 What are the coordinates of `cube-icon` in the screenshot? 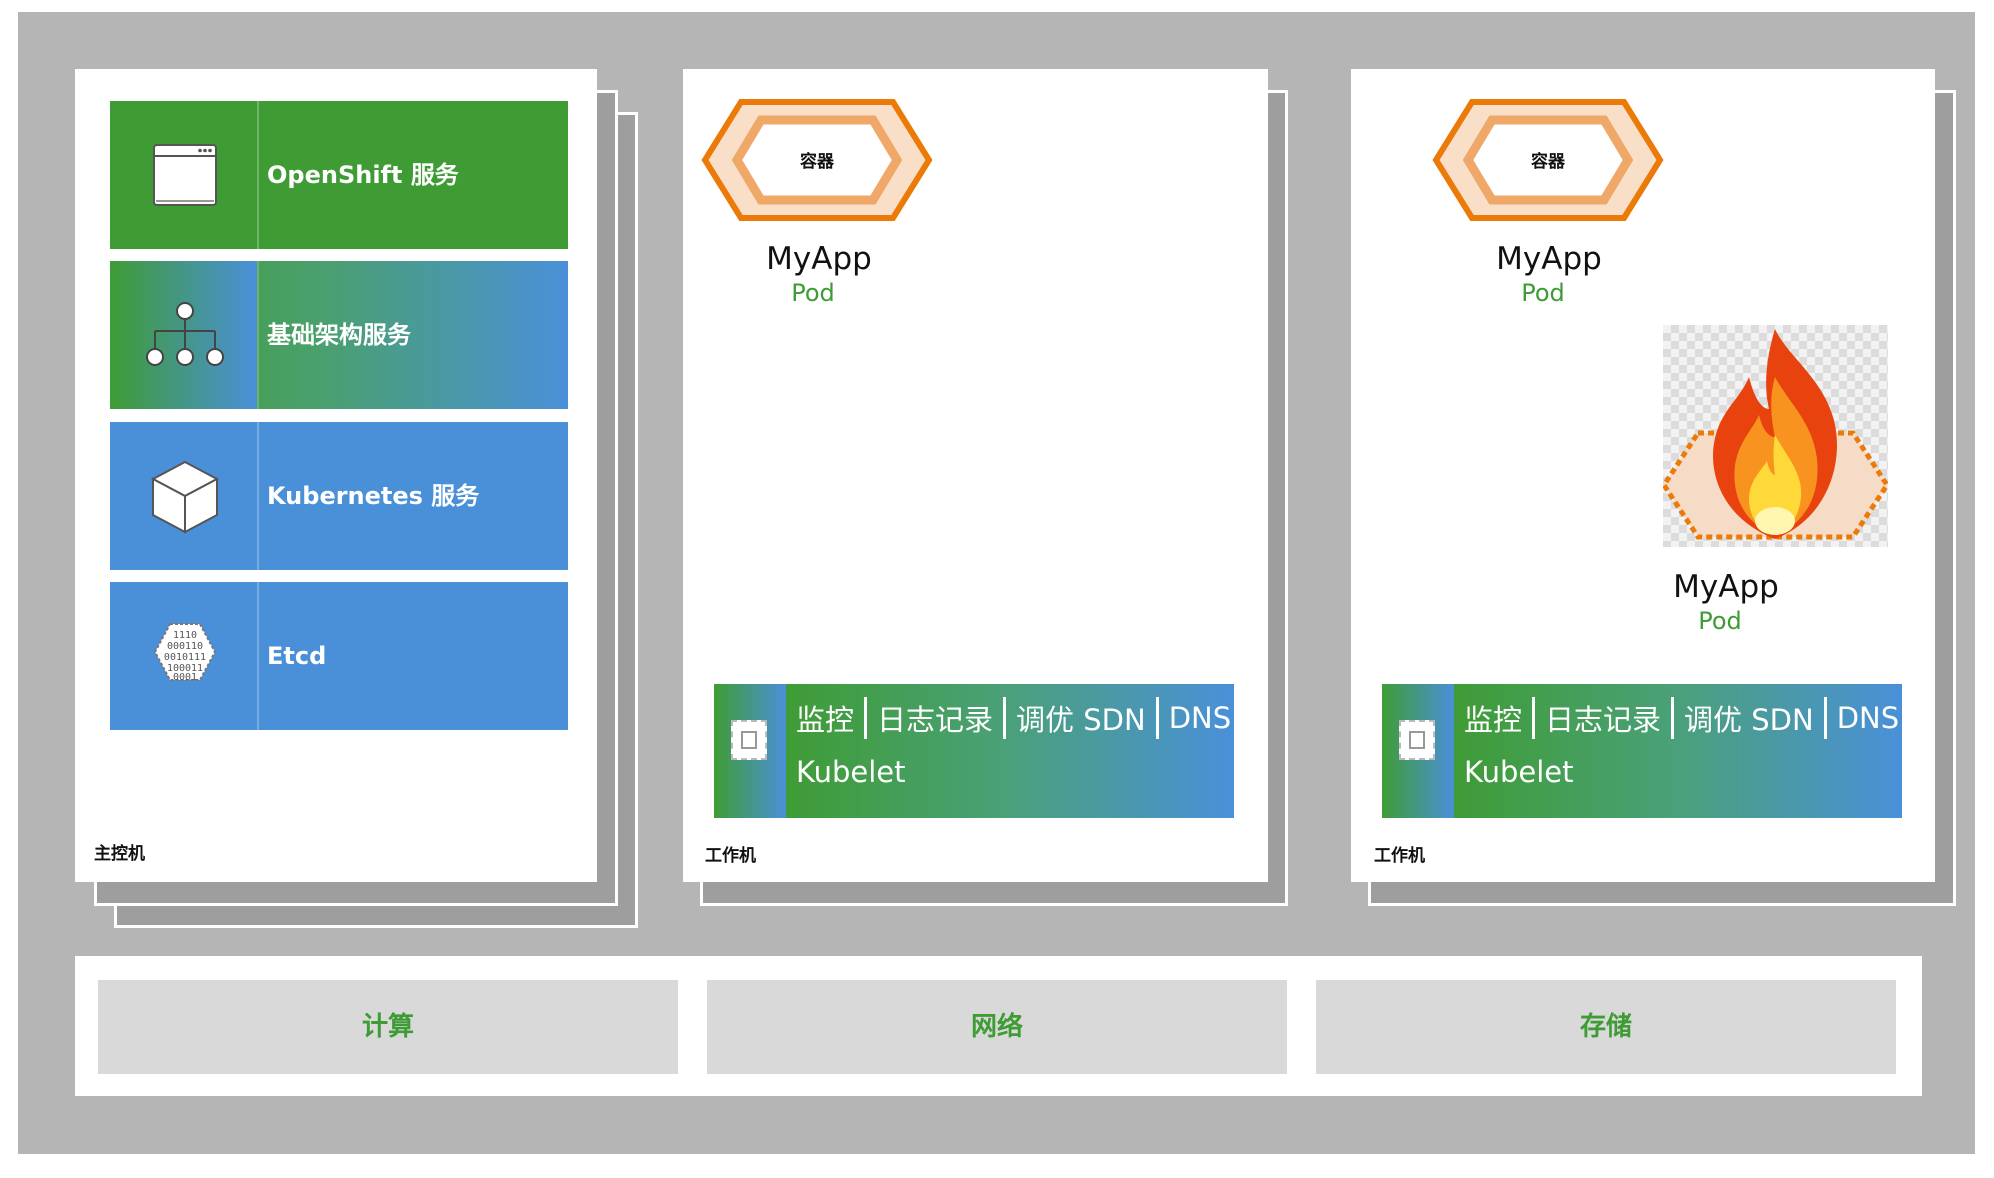 It's located at (185, 497).